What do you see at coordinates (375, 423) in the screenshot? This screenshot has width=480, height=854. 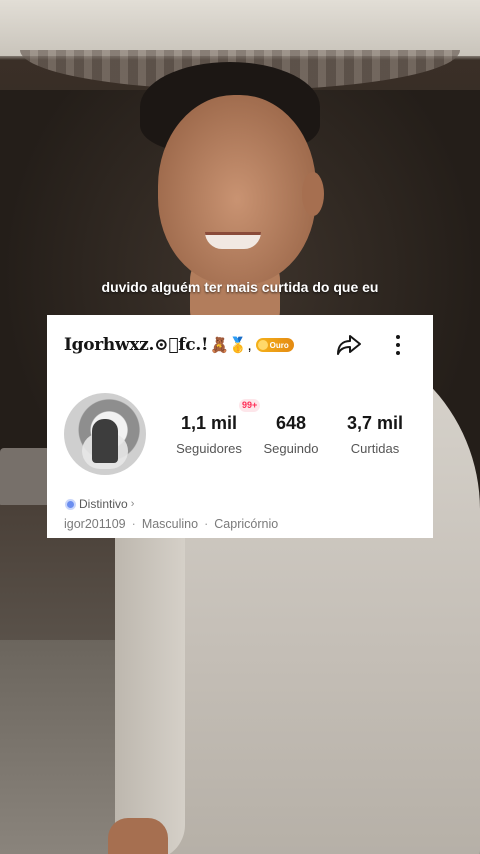 I see `likes-count: 3,7 mil` at bounding box center [375, 423].